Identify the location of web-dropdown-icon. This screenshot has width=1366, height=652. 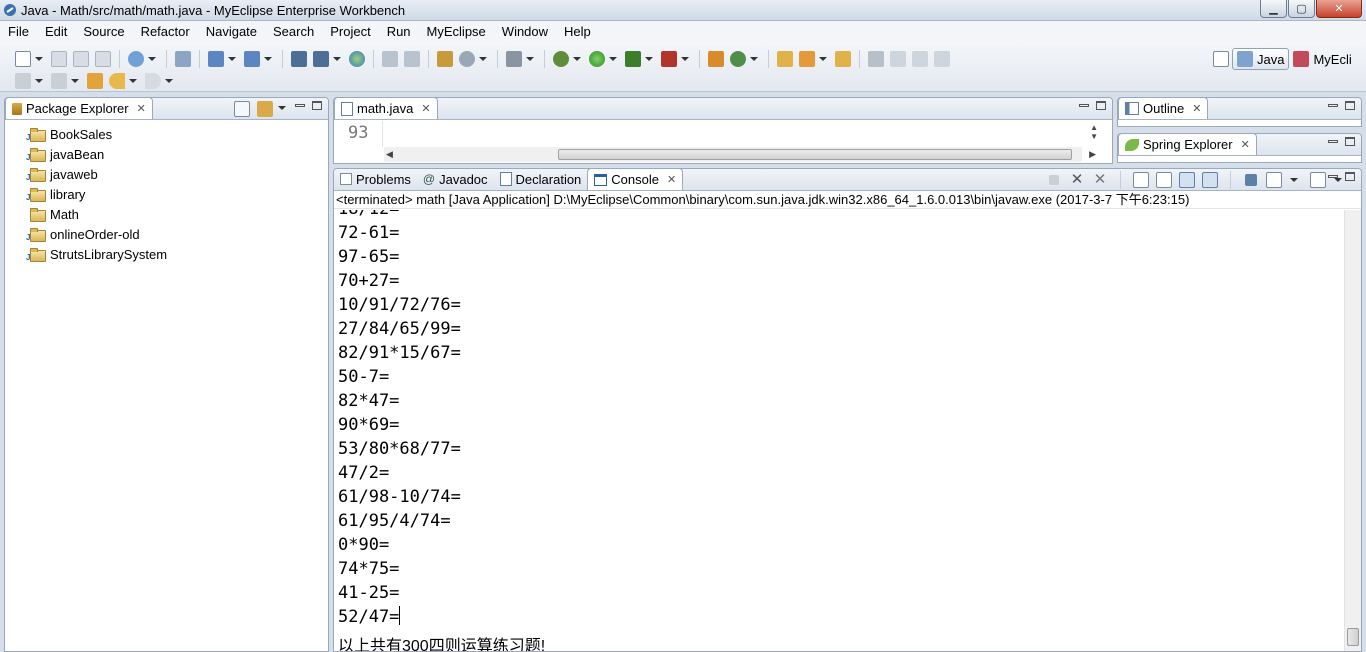
(152, 59).